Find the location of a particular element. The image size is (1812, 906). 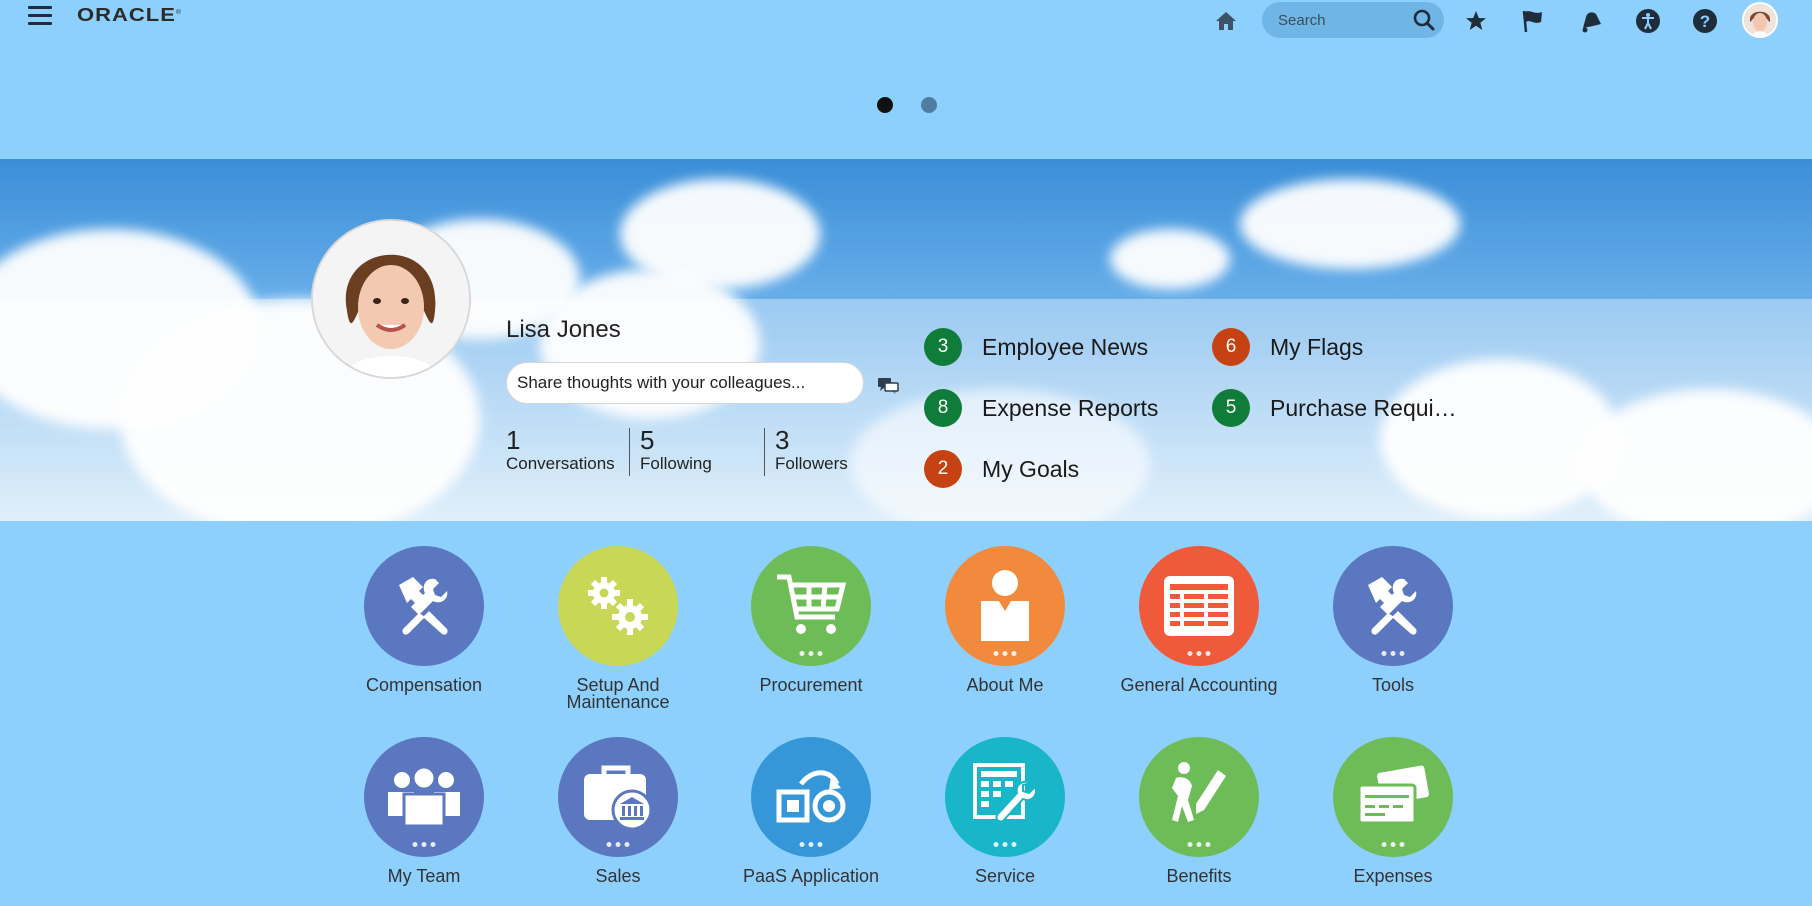

app-paas-application: PaaS Application is located at coordinates (811, 811).